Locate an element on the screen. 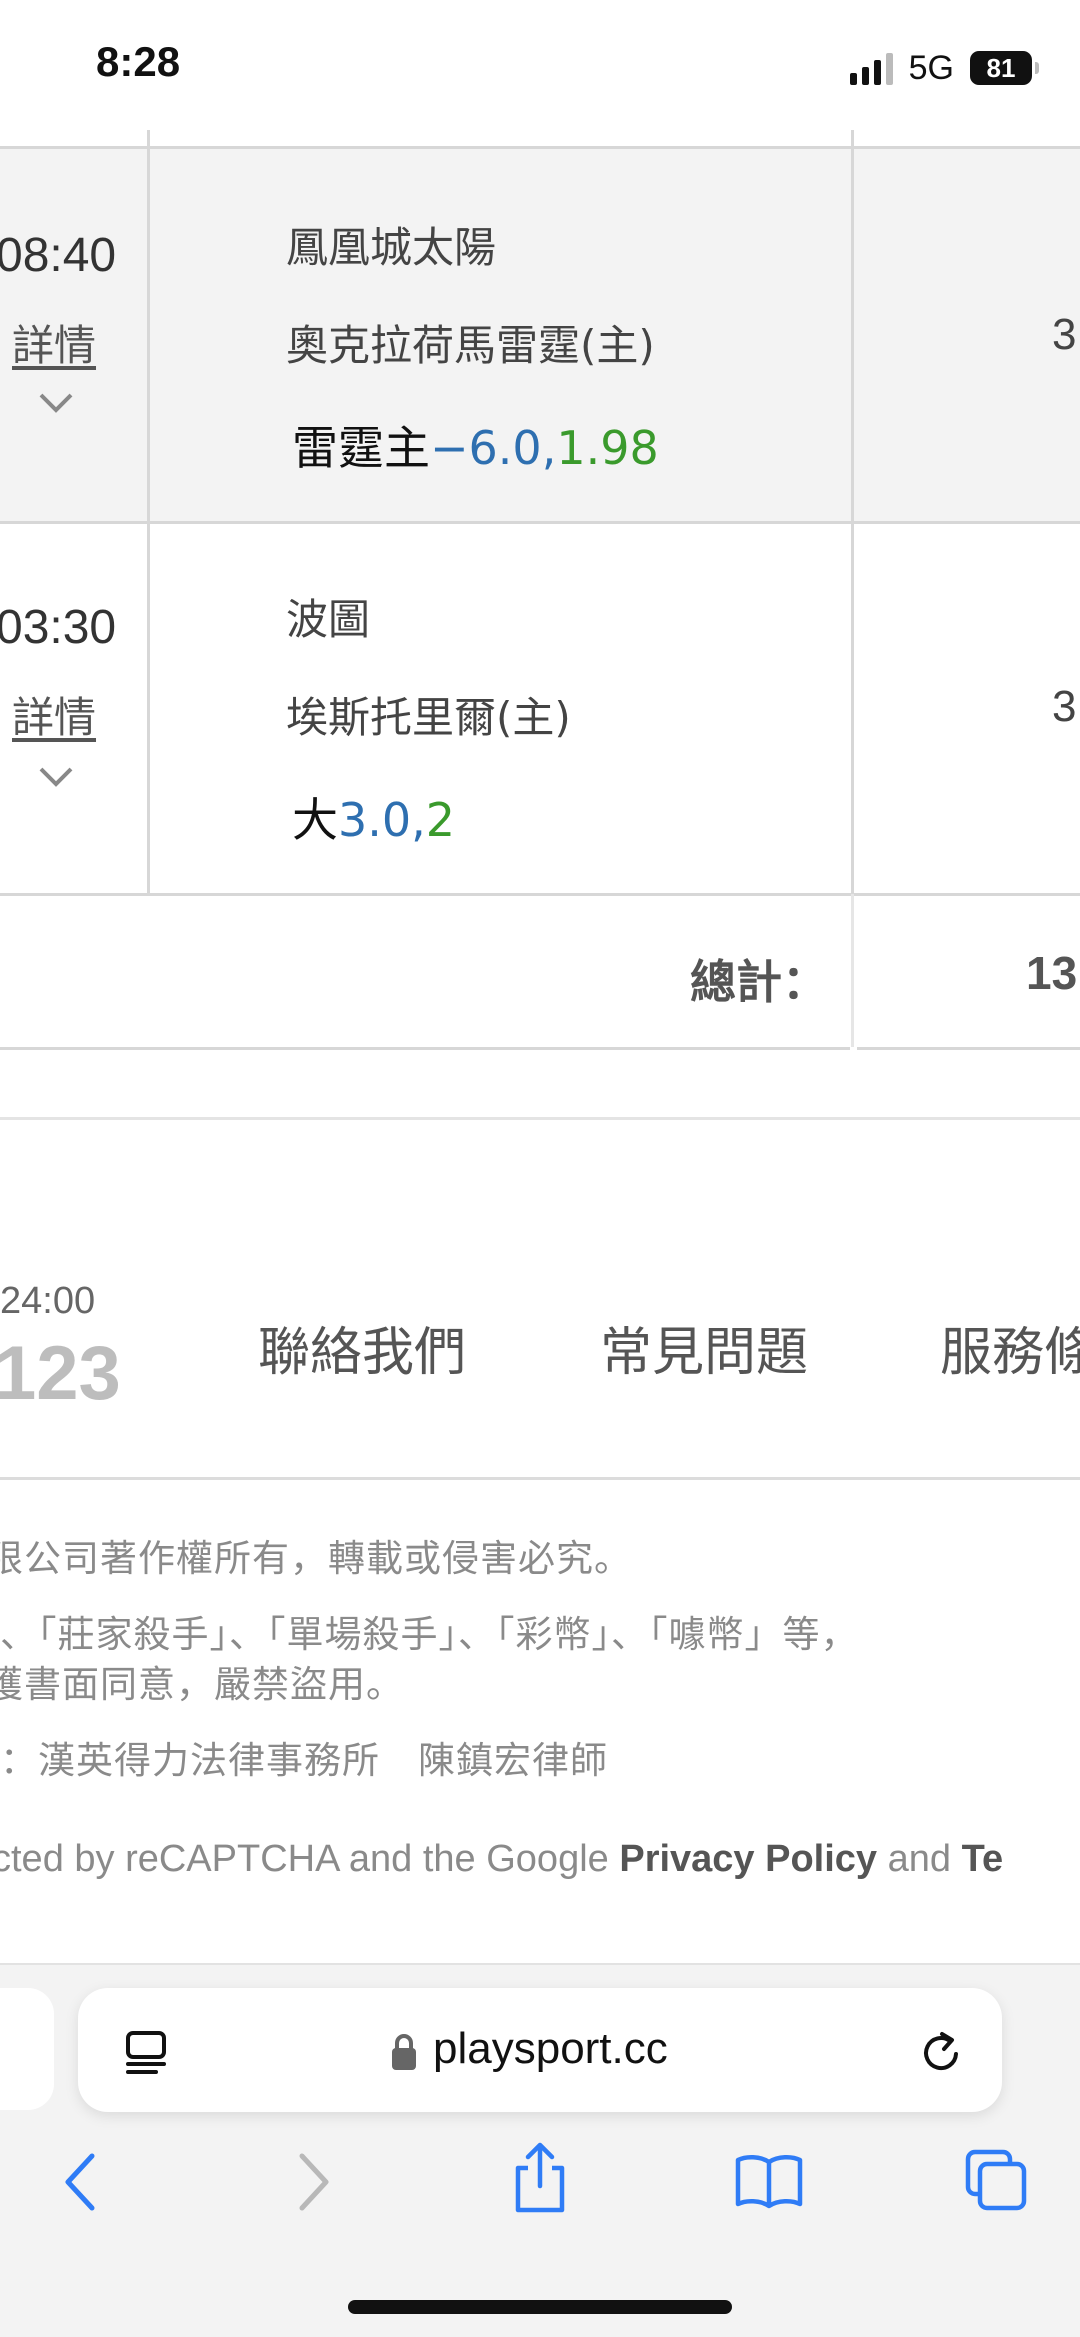 The image size is (1080, 2337). team-away: 鳳凰城太陽 is located at coordinates (391, 247).